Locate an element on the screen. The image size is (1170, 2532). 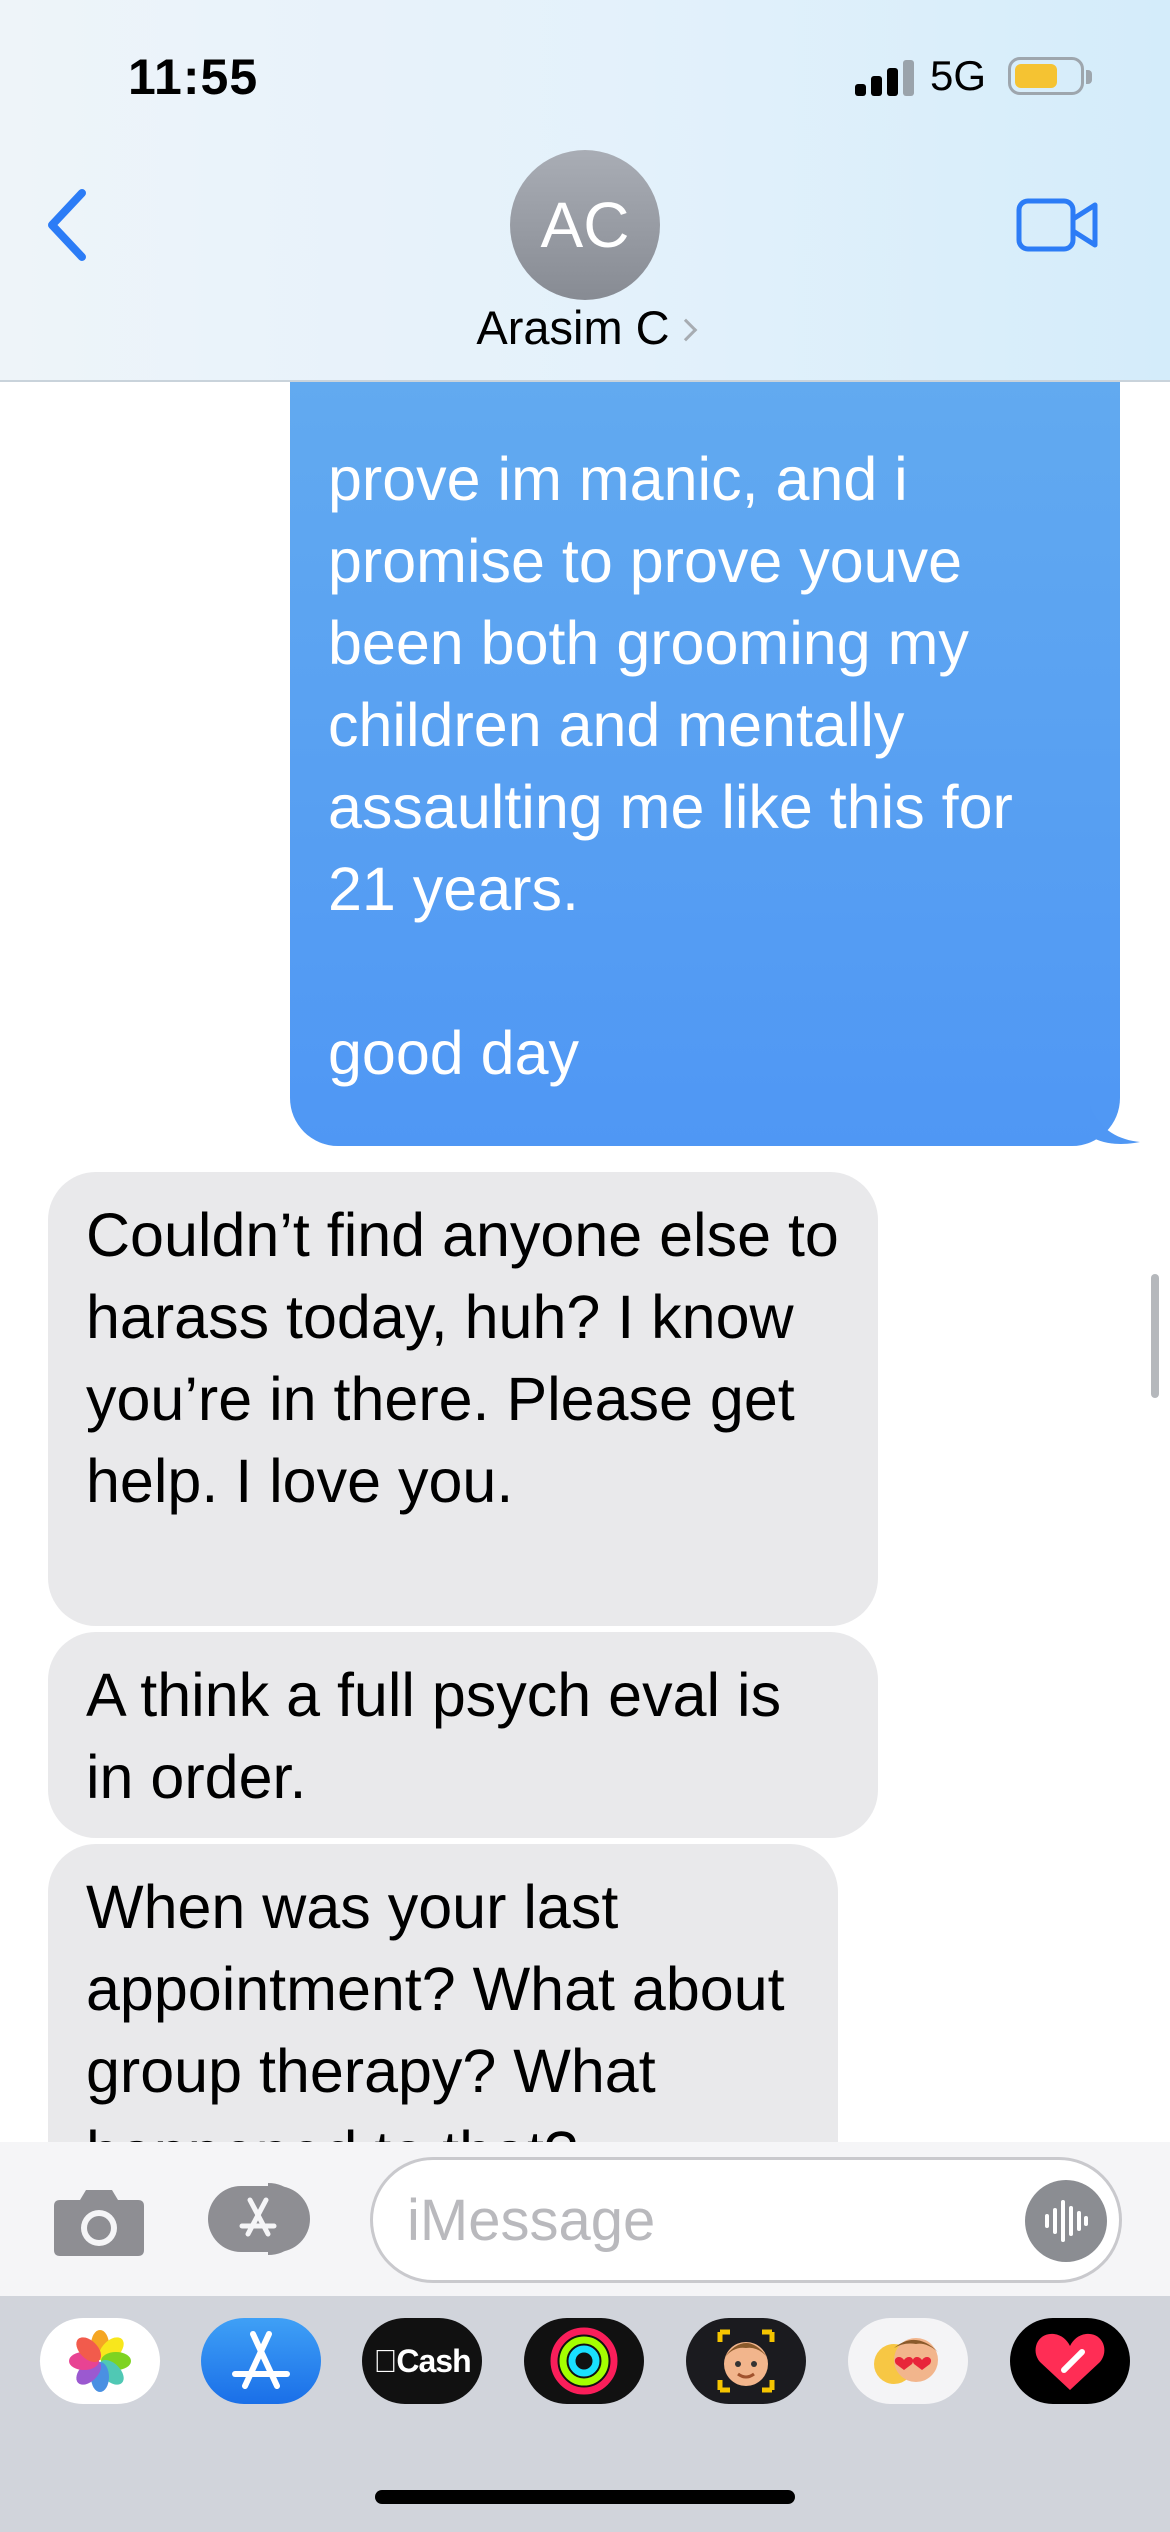
facetime-video-button is located at coordinates (1057, 225).